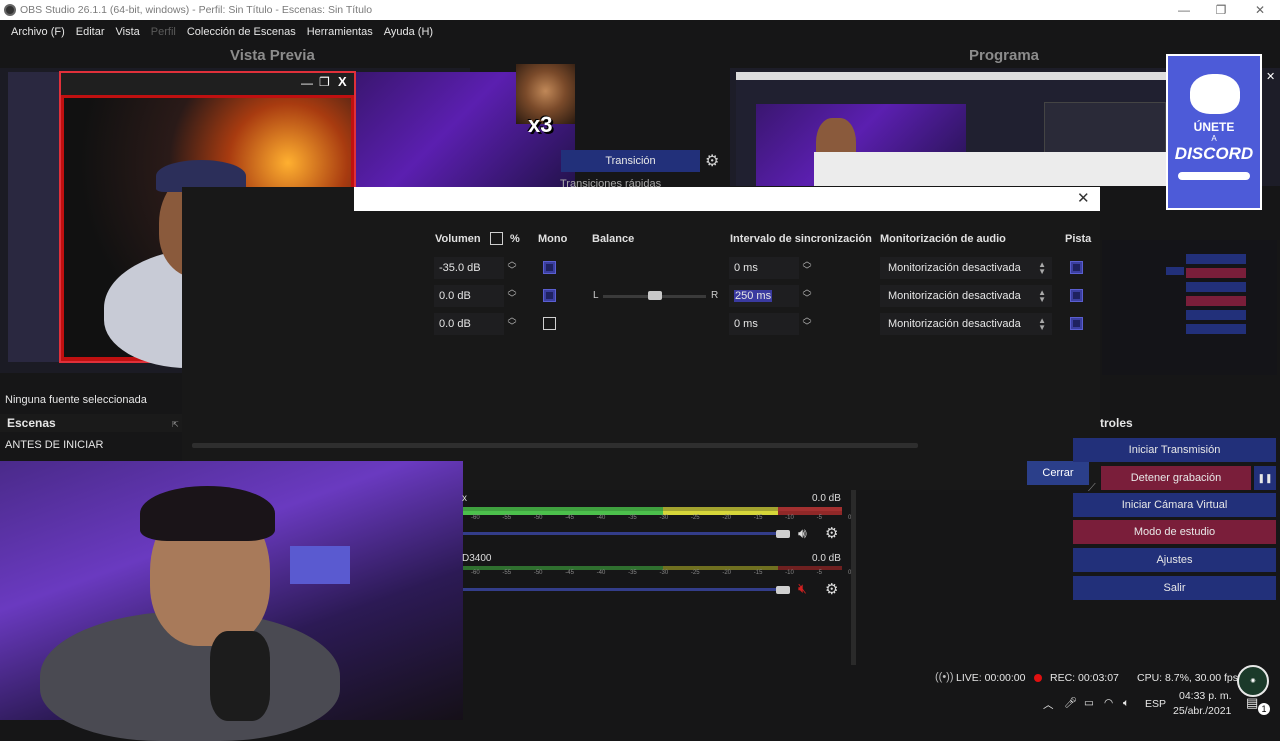 This screenshot has height=741, width=1280. I want to click on db-scale-tick: -30, so click(664, 518).